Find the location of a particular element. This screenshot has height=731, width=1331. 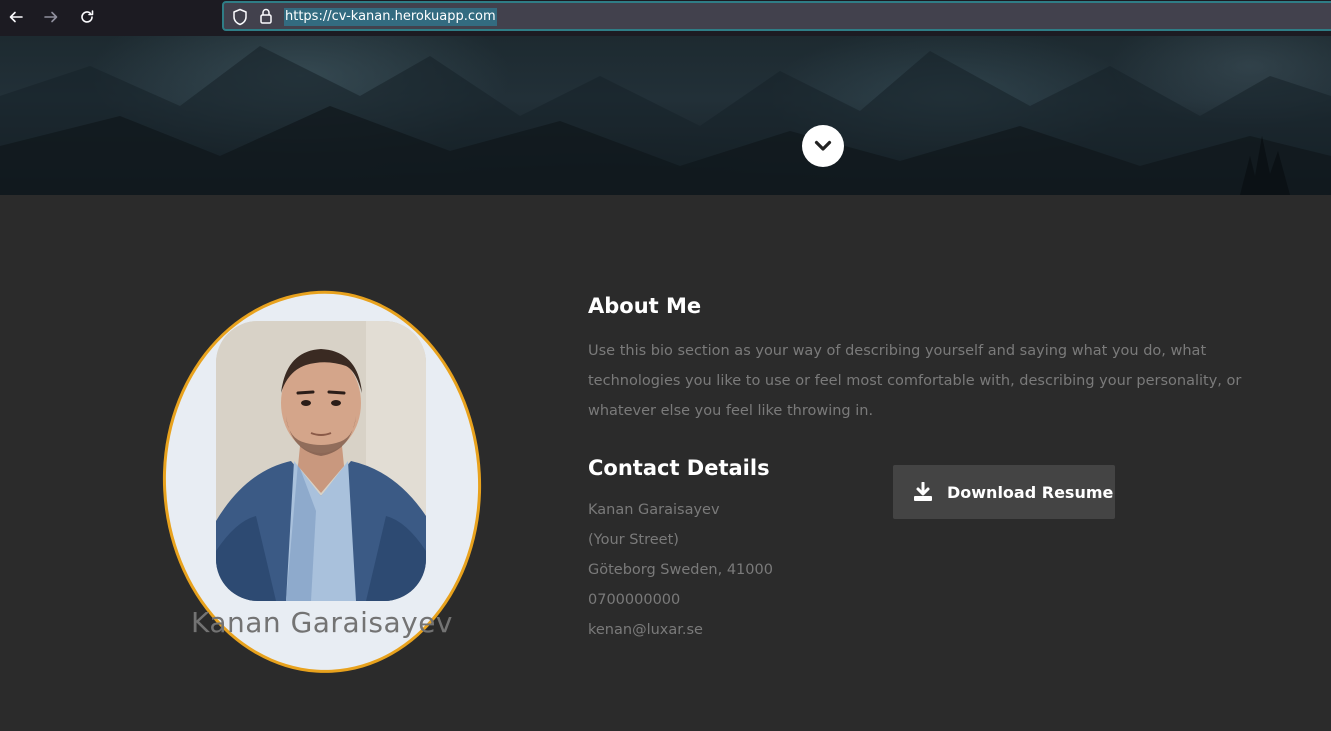

address-bar: https://cv-kanan.herokuapp.com is located at coordinates (776, 16).